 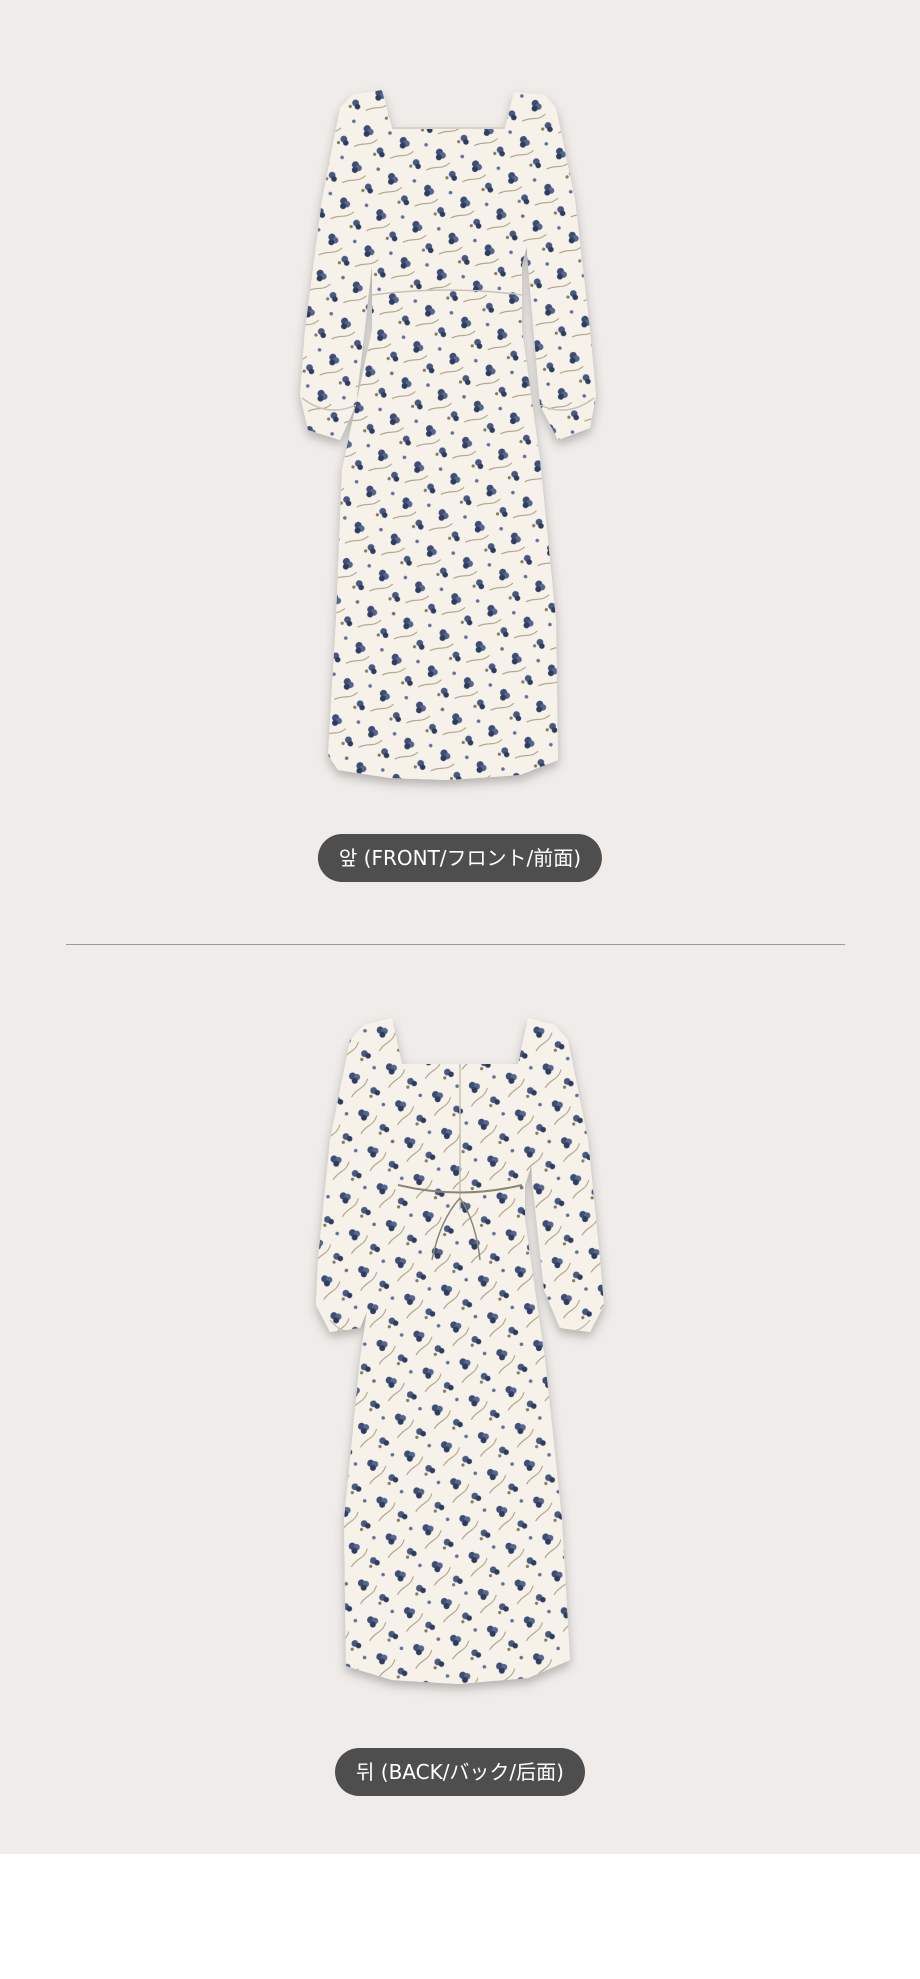 I want to click on section-divider, so click(x=455, y=944).